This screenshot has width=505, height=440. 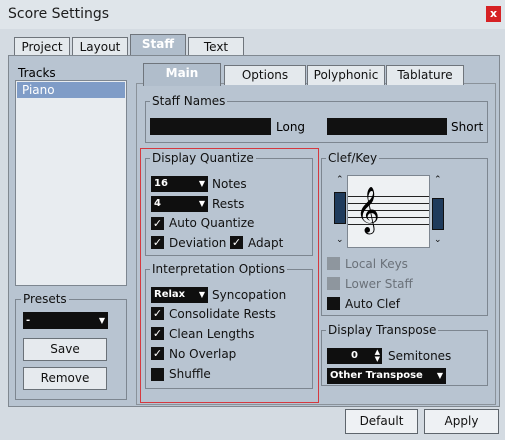 What do you see at coordinates (59, 14) in the screenshot?
I see `window-title: Score Settings` at bounding box center [59, 14].